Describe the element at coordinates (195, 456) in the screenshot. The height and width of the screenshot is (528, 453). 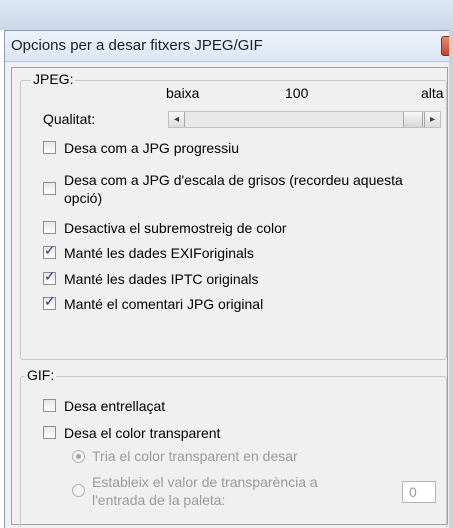
I see `radio-label: Tria el color transparent en desar` at that location.